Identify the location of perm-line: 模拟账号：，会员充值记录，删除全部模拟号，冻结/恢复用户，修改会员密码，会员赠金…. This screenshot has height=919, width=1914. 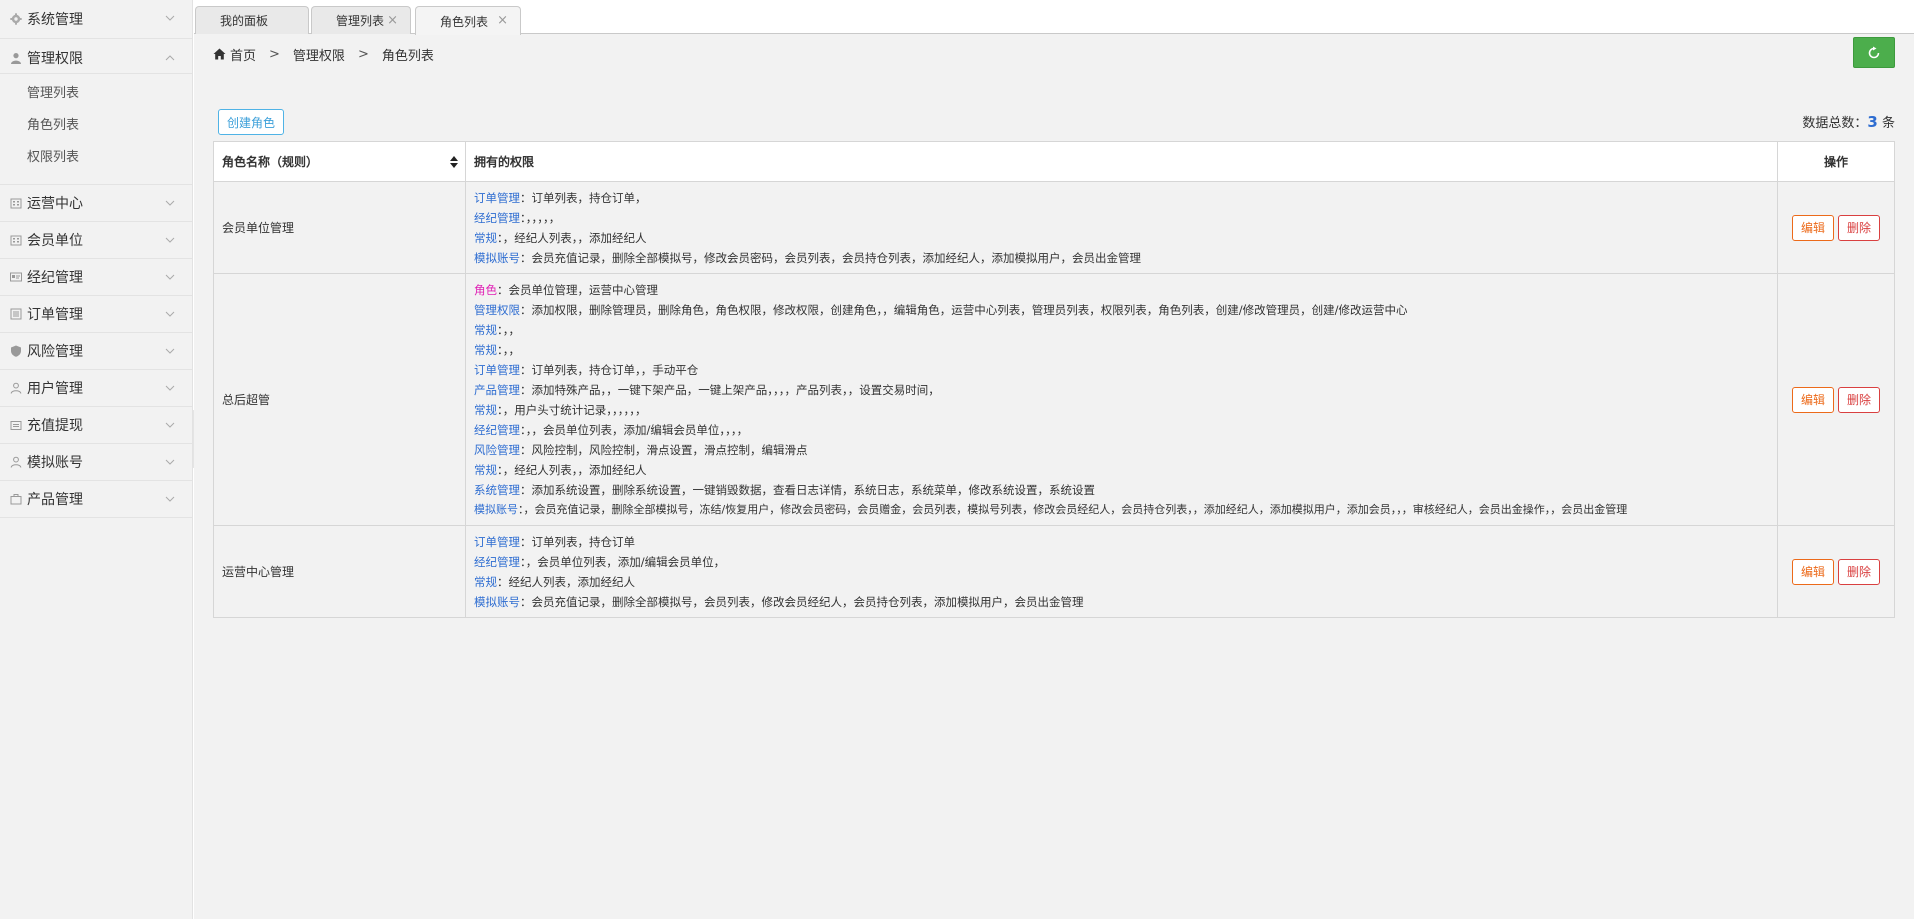
(1121, 510).